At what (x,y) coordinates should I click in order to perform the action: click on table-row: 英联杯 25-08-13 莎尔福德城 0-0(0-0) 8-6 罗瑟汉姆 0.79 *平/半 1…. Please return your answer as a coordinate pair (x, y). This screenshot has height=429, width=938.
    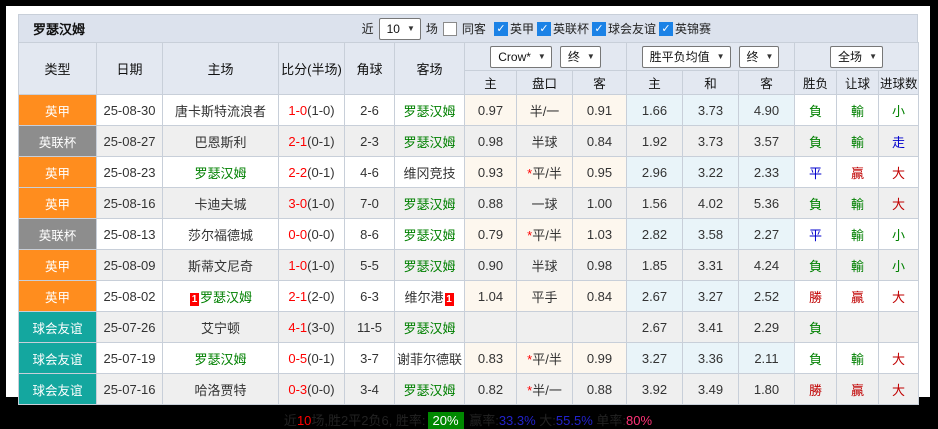
    Looking at the image, I should click on (469, 234).